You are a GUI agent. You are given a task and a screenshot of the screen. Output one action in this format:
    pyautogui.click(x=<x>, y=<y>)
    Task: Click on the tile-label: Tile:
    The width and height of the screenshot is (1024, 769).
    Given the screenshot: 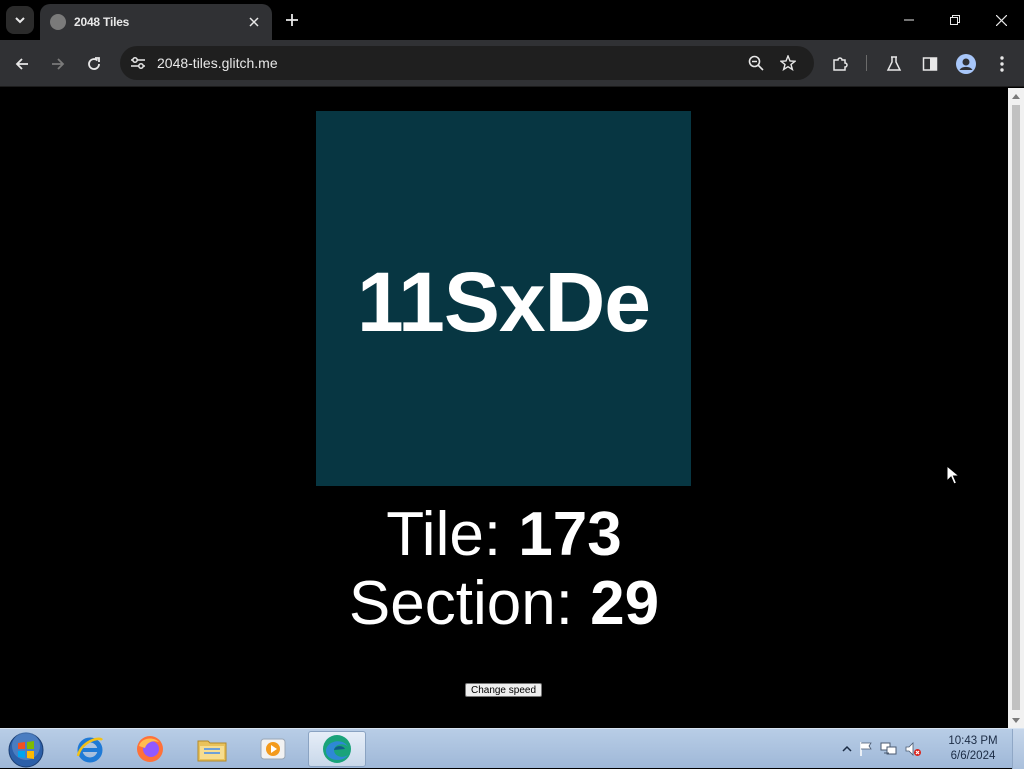 What is the action you would take?
    pyautogui.click(x=452, y=534)
    